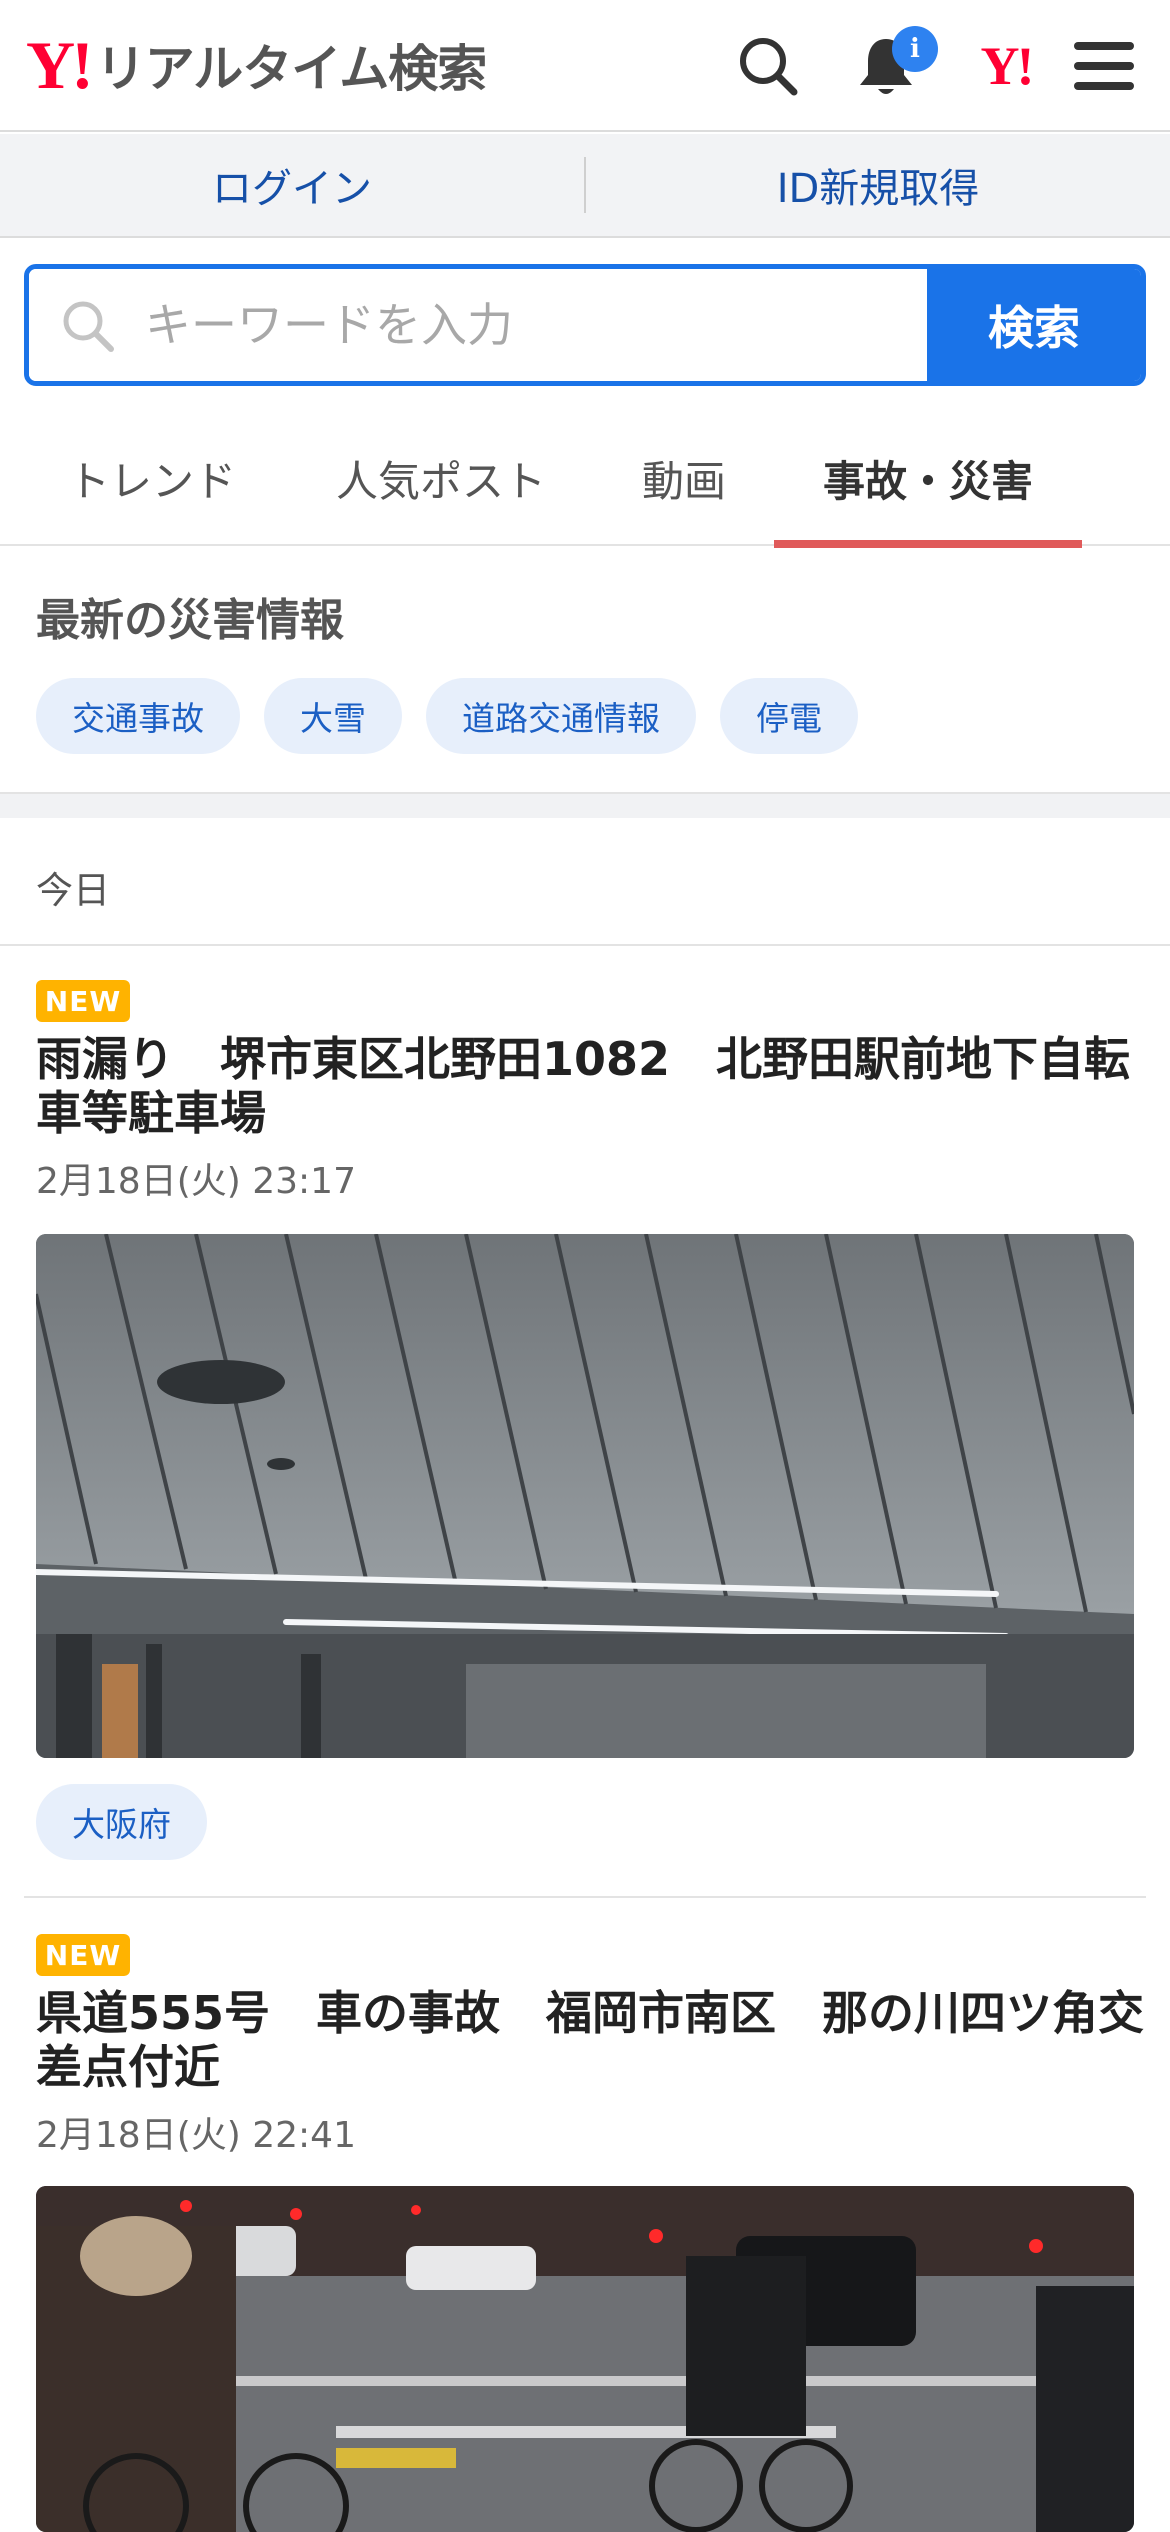 This screenshot has width=1170, height=2532. Describe the element at coordinates (585, 66) in the screenshot. I see `app-header: Y! リアルタイム検索 i Y!` at that location.